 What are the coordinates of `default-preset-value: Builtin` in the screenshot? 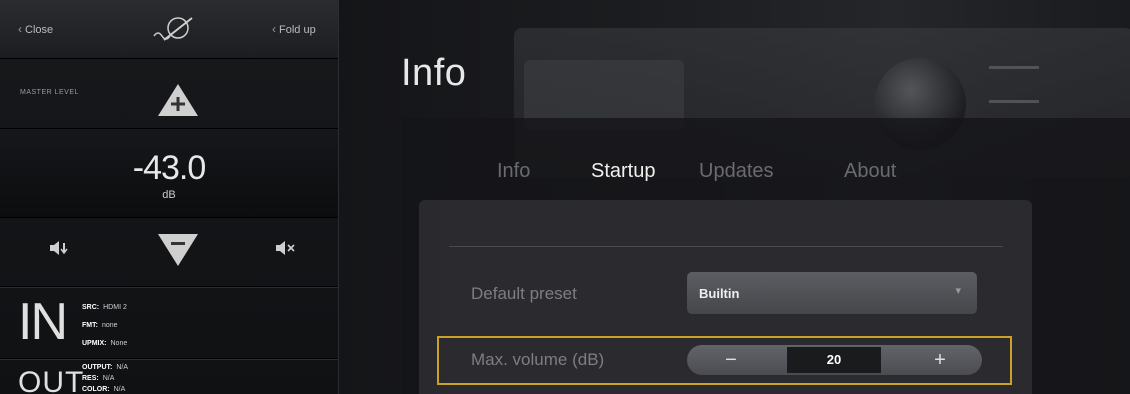 It's located at (719, 293).